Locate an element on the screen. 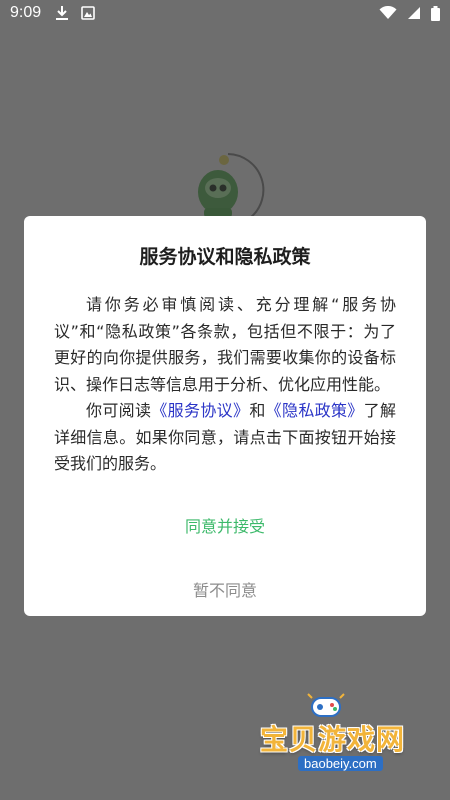  image-notification-icon is located at coordinates (88, 13).